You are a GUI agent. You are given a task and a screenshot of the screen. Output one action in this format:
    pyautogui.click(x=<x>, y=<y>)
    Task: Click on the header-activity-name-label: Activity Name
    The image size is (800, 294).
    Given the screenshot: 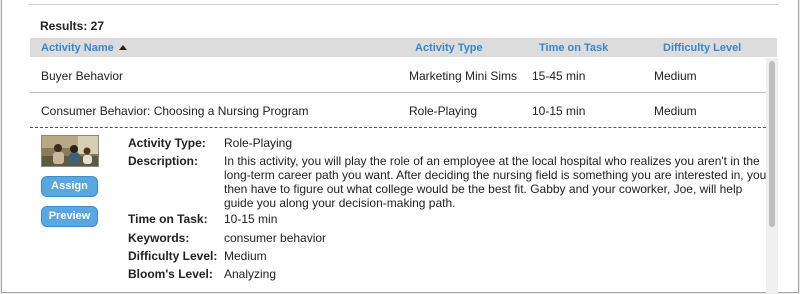 What is the action you would take?
    pyautogui.click(x=77, y=48)
    